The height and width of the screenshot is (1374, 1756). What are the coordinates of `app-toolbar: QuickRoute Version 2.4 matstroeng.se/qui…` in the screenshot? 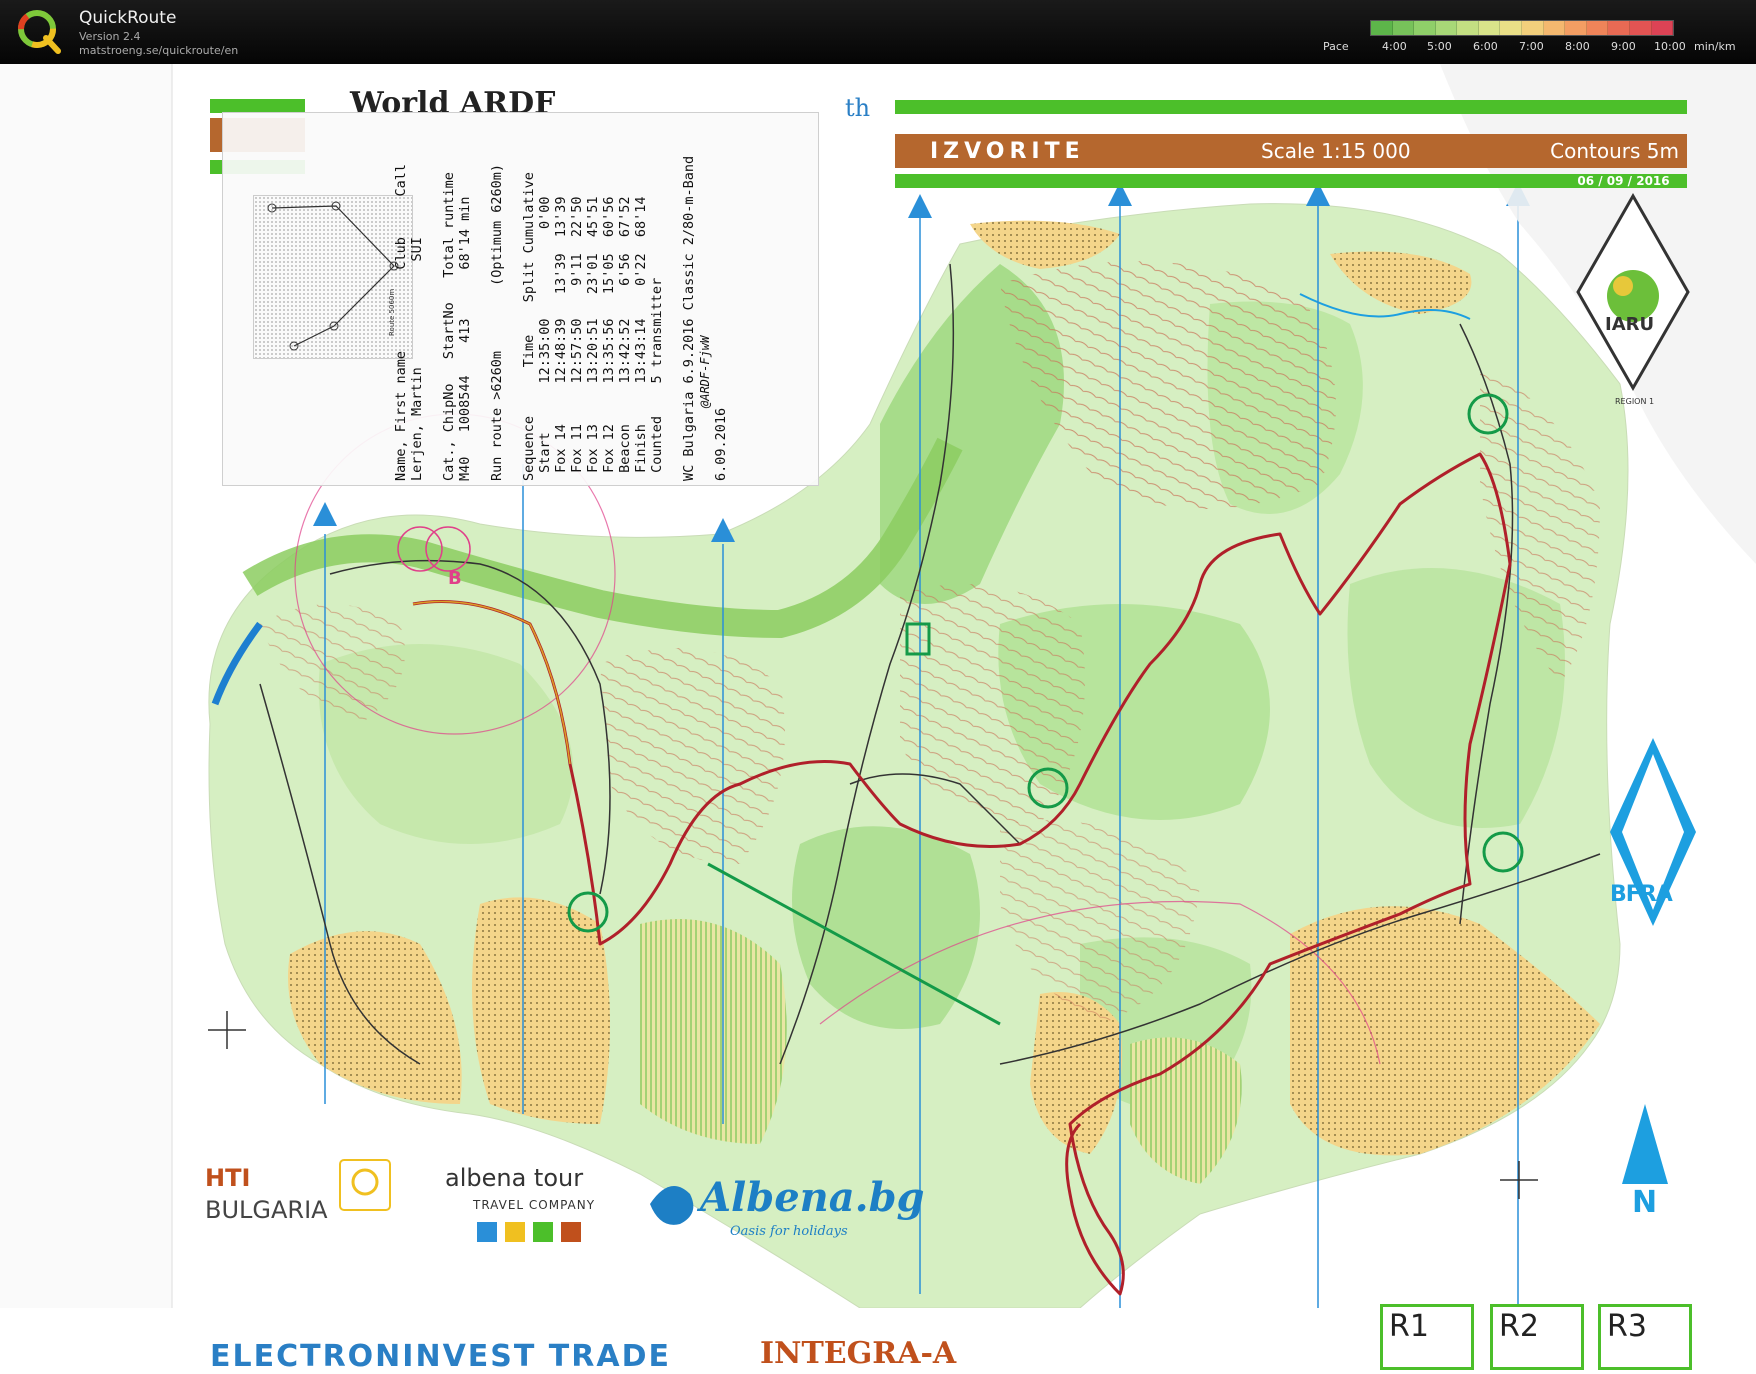 It's located at (878, 32).